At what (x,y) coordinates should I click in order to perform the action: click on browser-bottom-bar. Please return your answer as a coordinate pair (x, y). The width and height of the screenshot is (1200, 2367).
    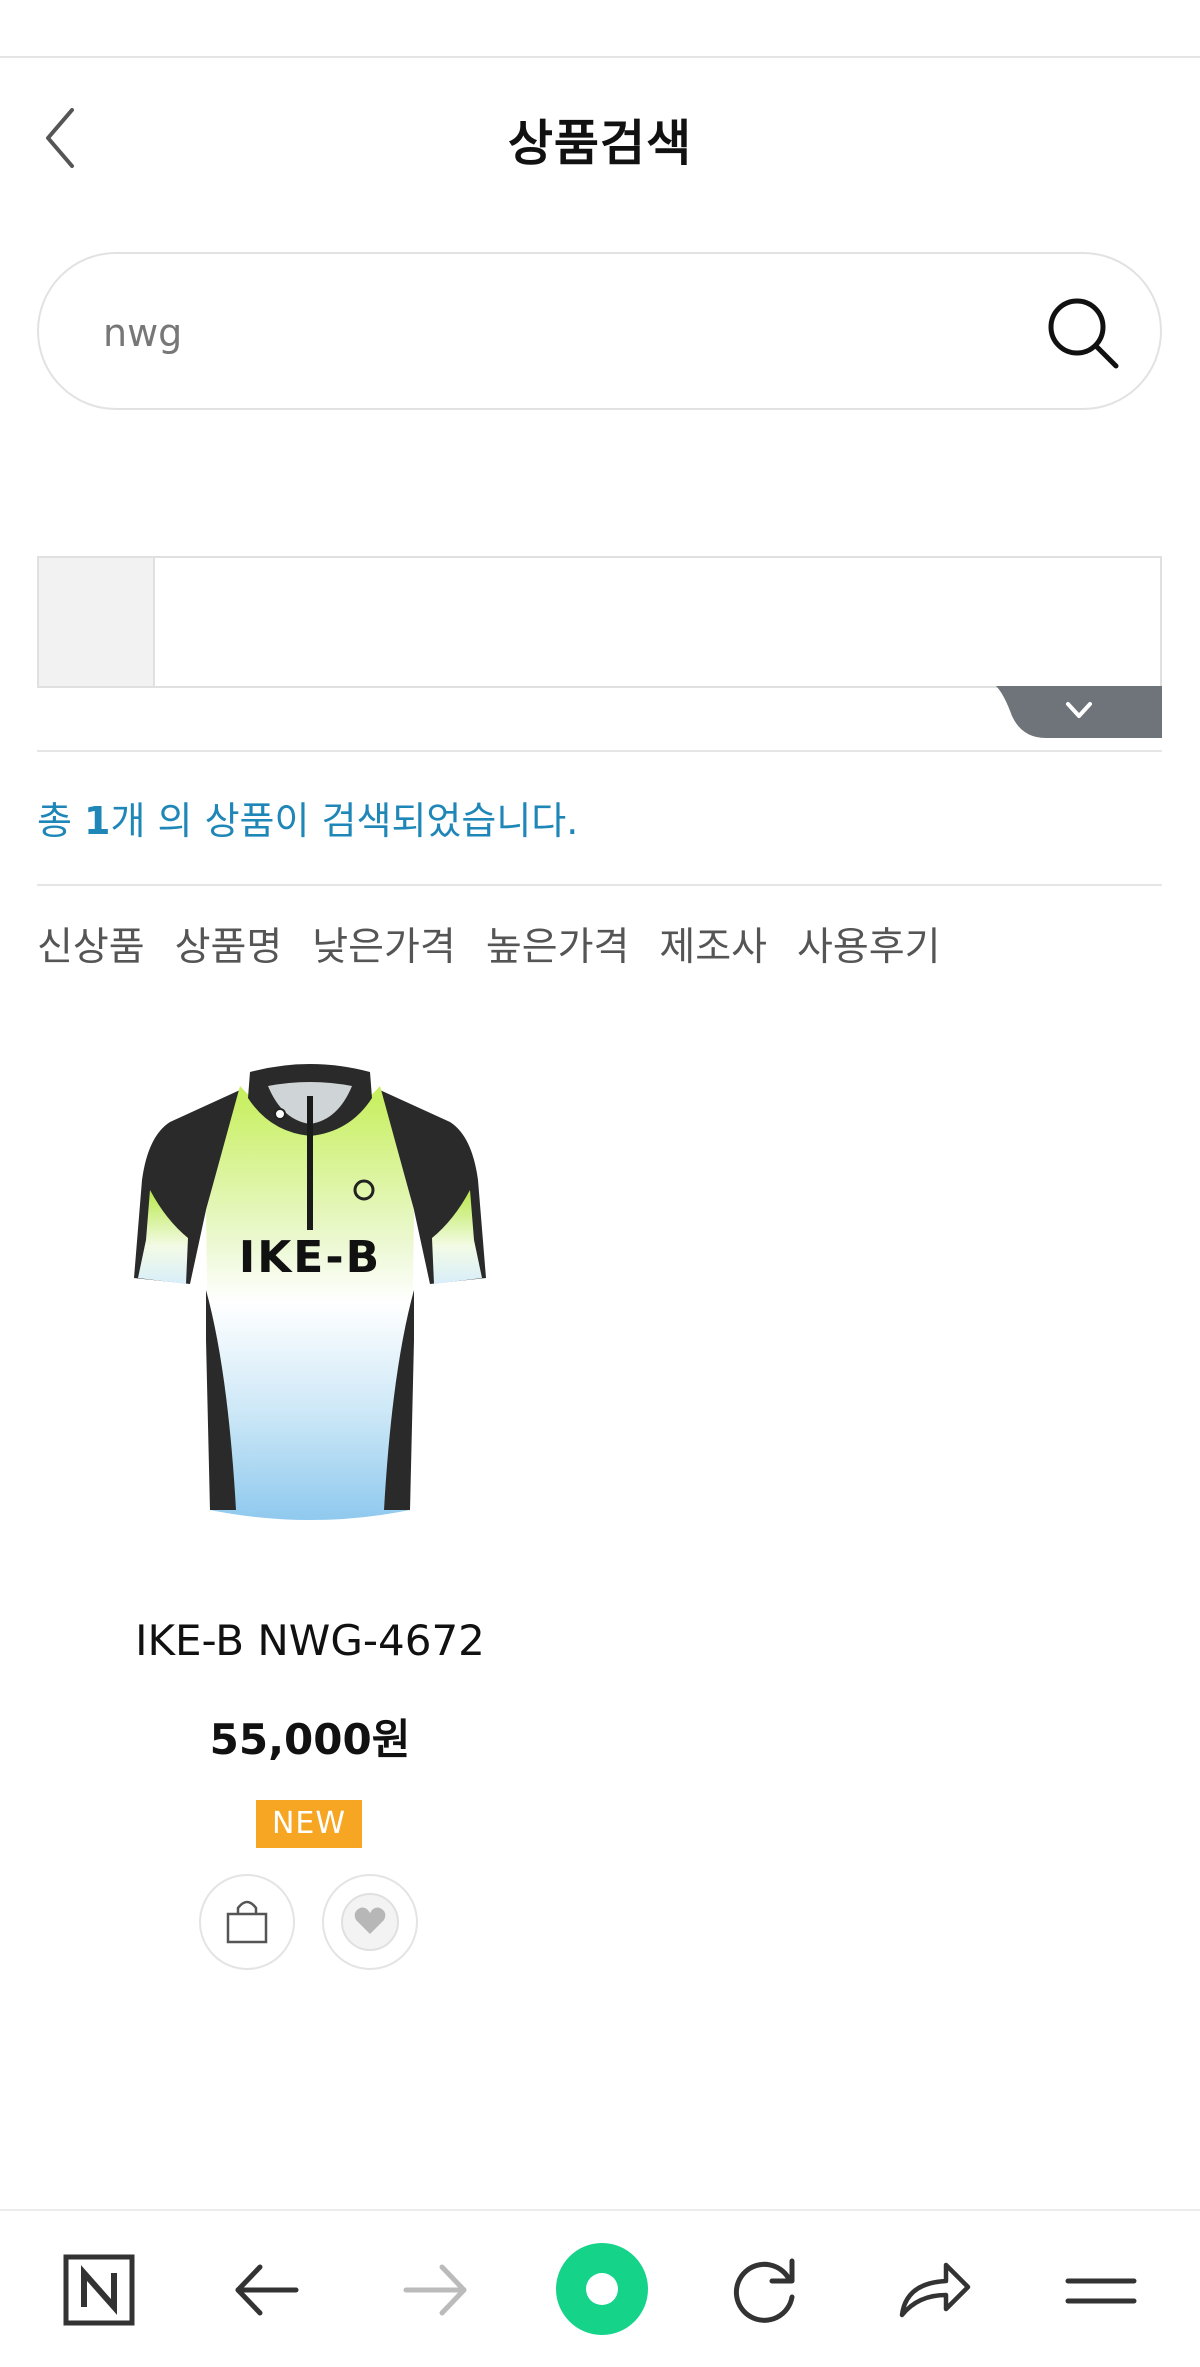
    Looking at the image, I should click on (600, 2288).